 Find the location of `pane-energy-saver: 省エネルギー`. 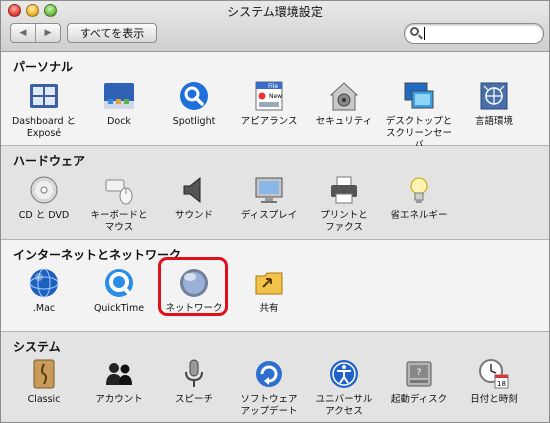

pane-energy-saver: 省エネルギー is located at coordinates (419, 198).